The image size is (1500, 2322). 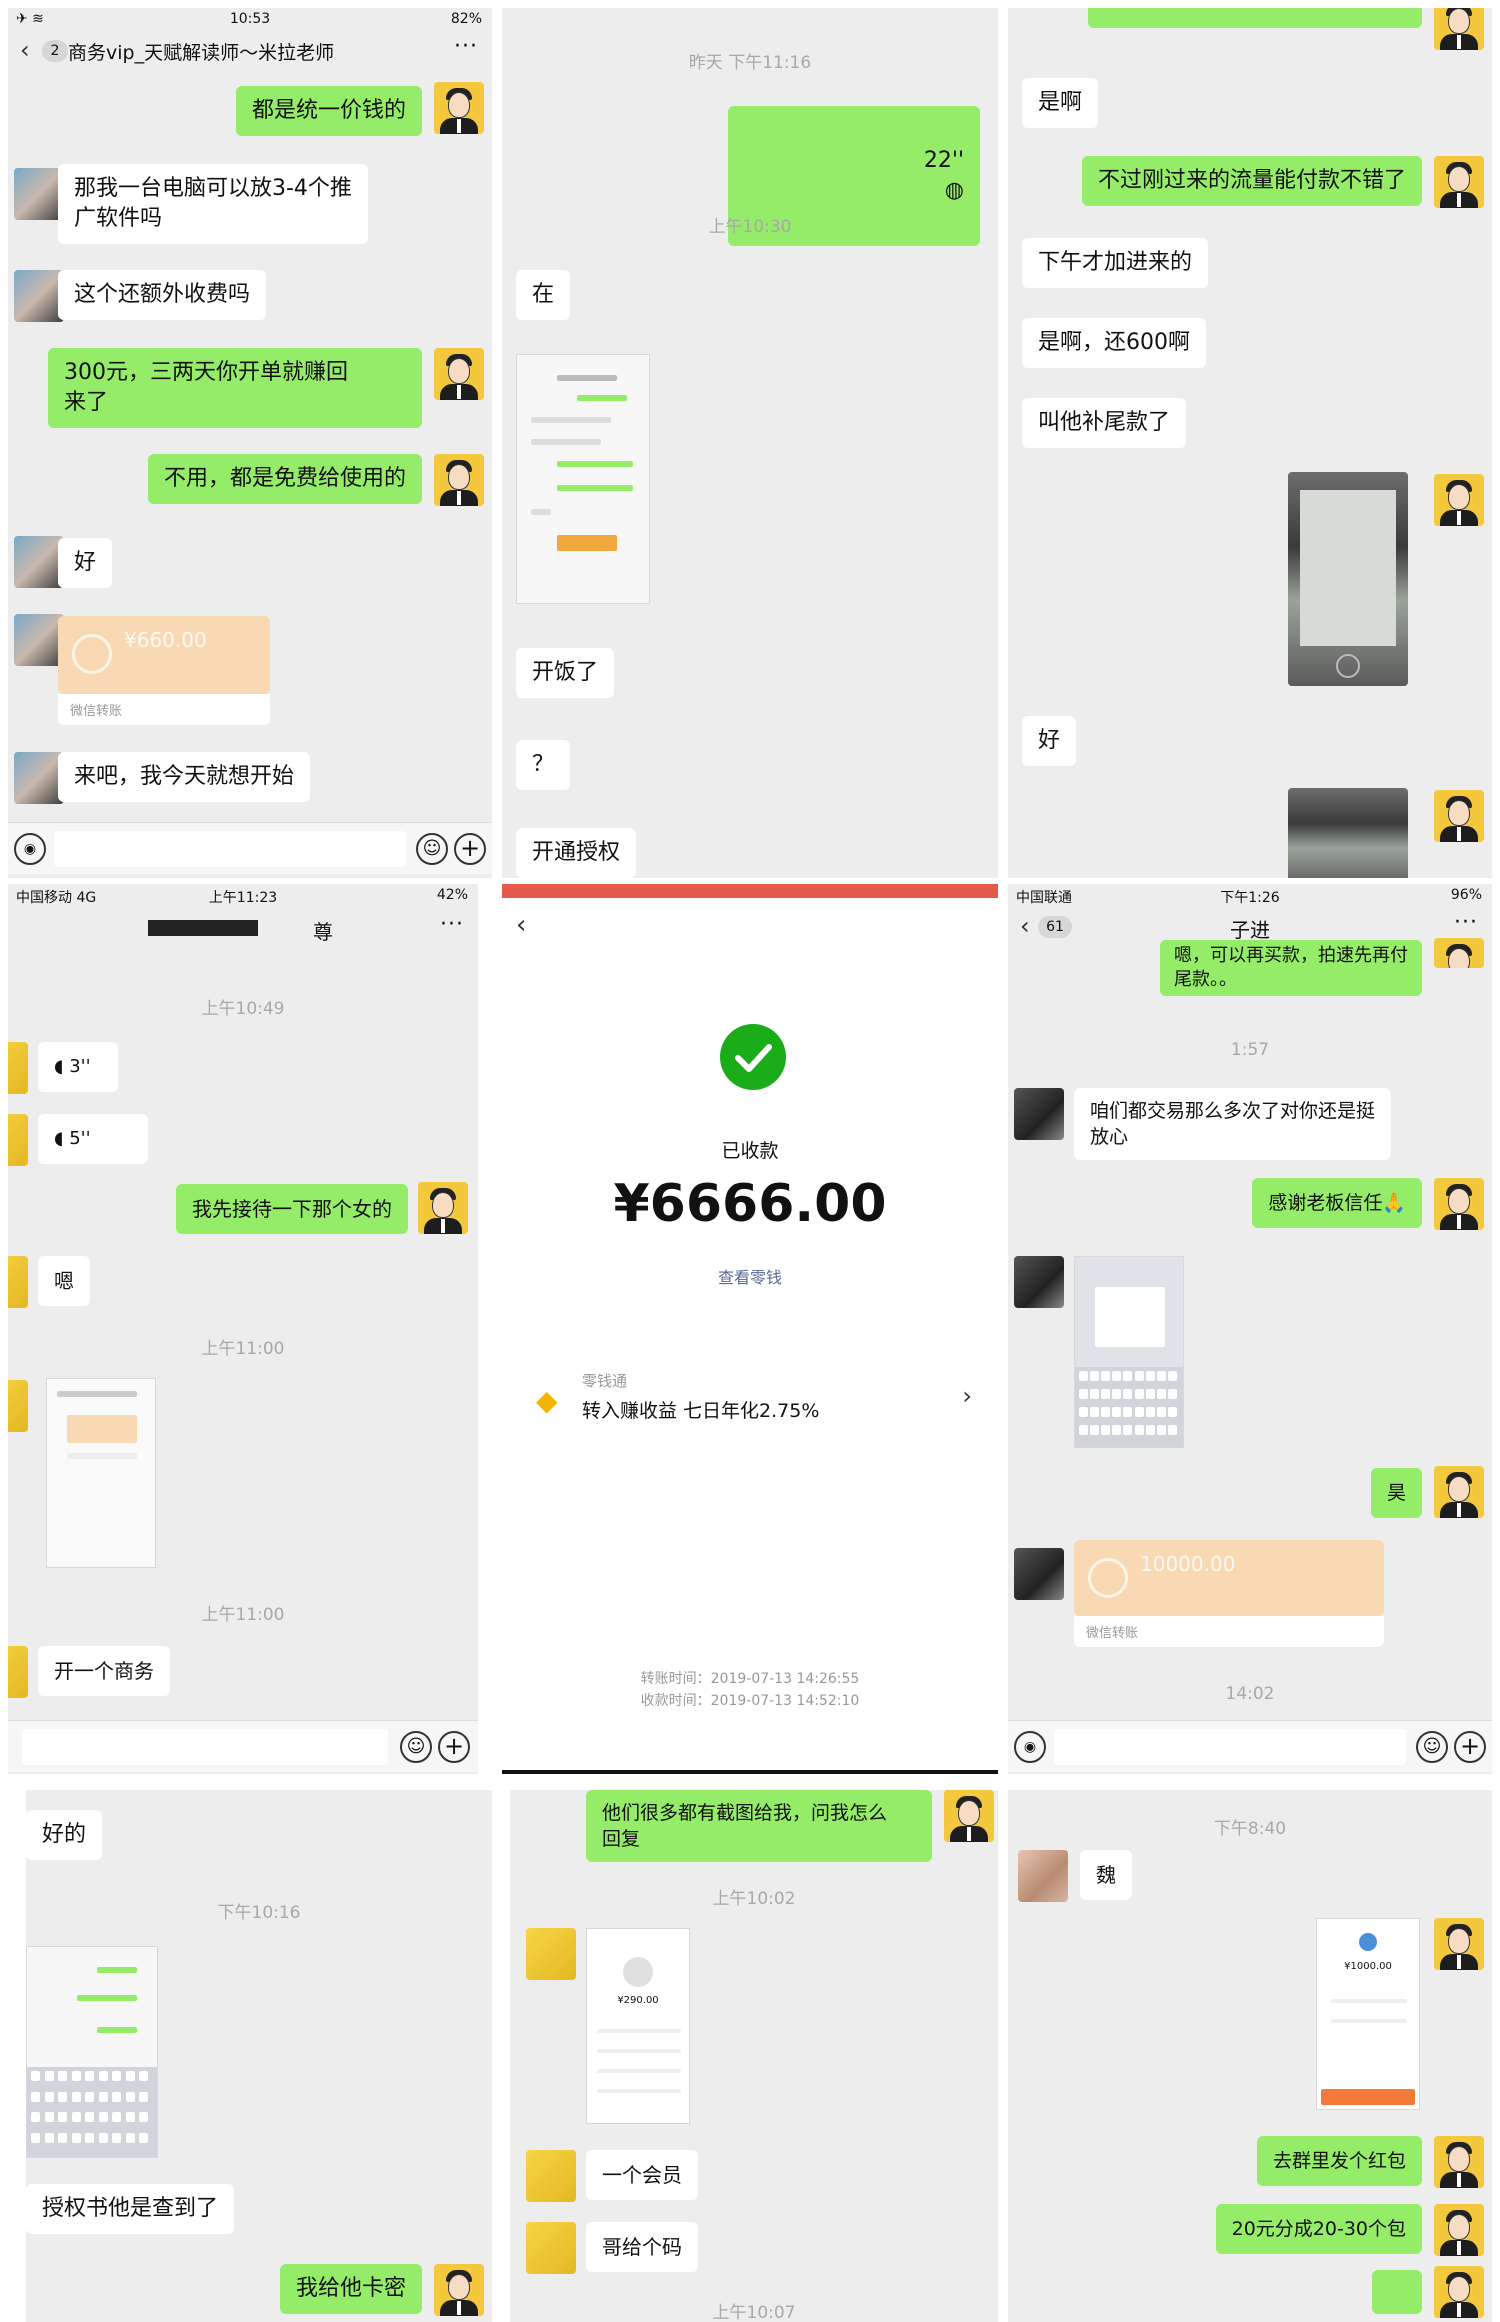 I want to click on message-bubble: 不用，都是免费给使用的, so click(x=284, y=479).